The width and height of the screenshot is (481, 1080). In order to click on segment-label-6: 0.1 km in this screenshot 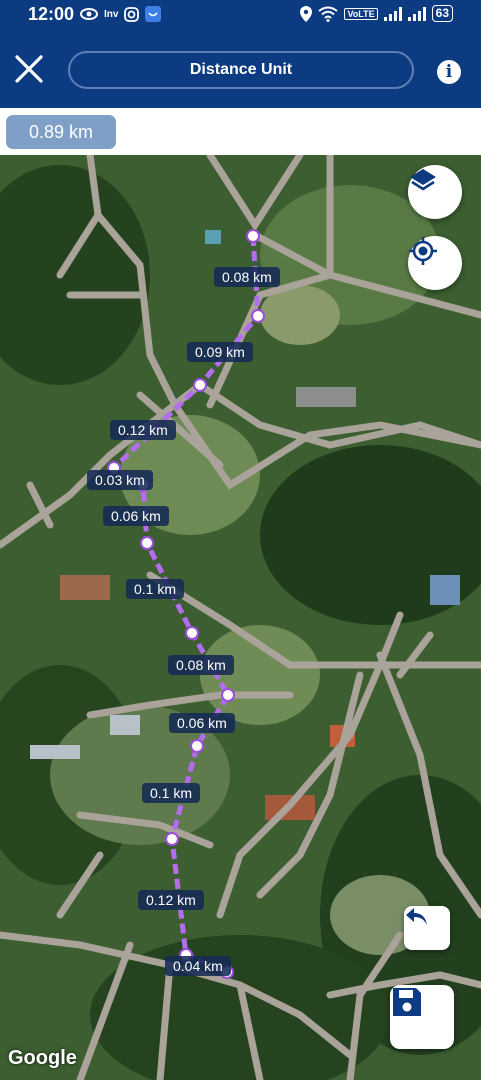, I will do `click(155, 589)`.